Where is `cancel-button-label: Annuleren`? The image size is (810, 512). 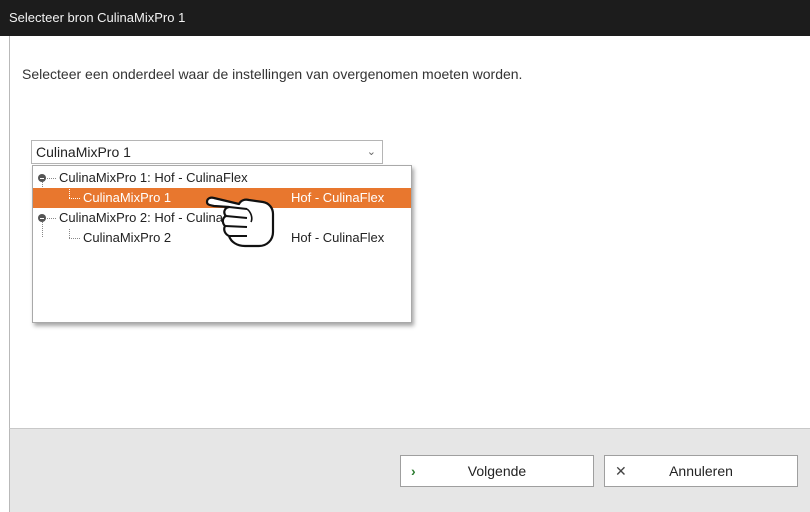
cancel-button-label: Annuleren is located at coordinates (701, 471).